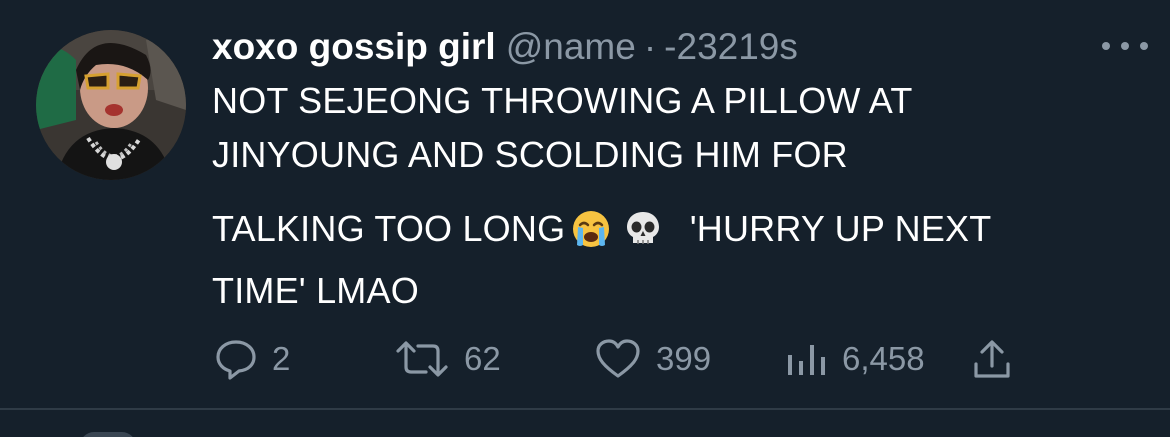 This screenshot has height=437, width=1170. I want to click on share-button, so click(992, 359).